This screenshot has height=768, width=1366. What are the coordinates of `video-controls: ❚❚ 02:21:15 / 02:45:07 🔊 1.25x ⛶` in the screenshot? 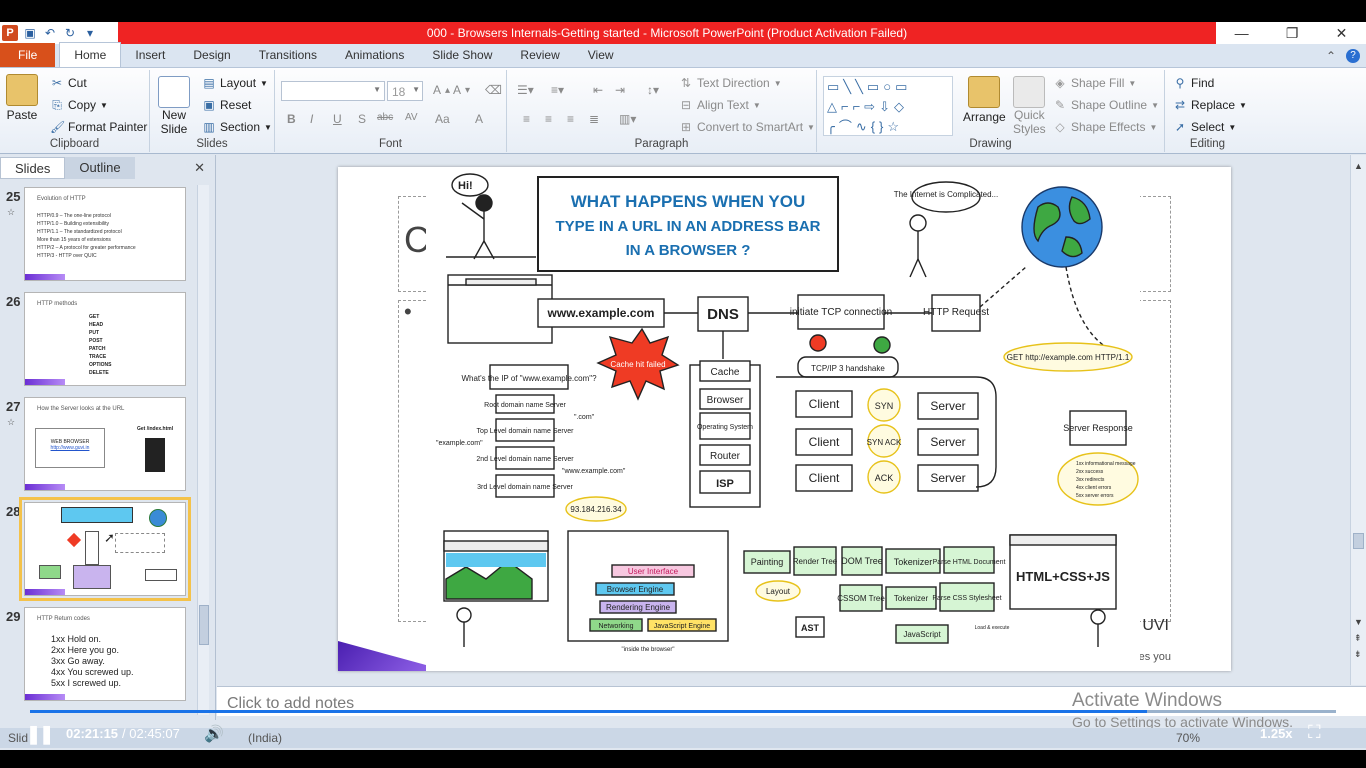 It's located at (683, 733).